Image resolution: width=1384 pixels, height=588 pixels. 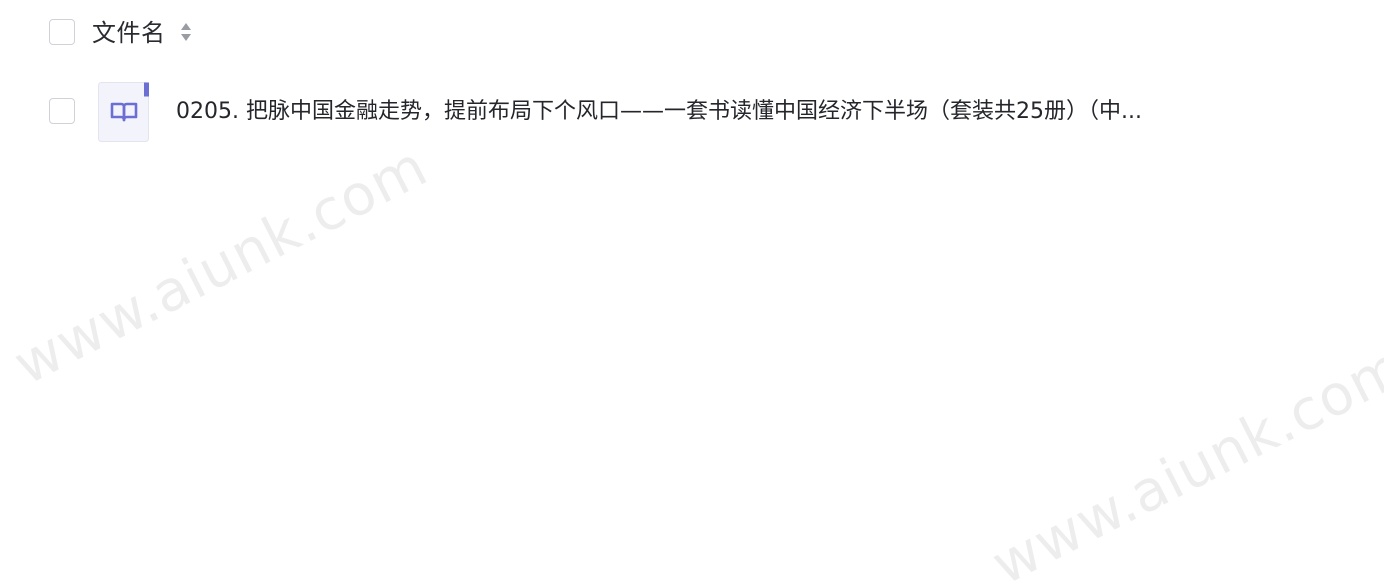 What do you see at coordinates (186, 32) in the screenshot?
I see `sort-updown-icon` at bounding box center [186, 32].